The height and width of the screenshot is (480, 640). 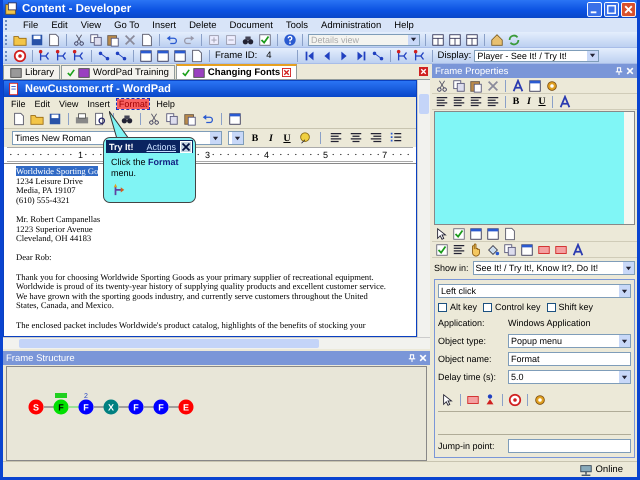 I want to click on field-label: Jump-in point:, so click(x=467, y=446).